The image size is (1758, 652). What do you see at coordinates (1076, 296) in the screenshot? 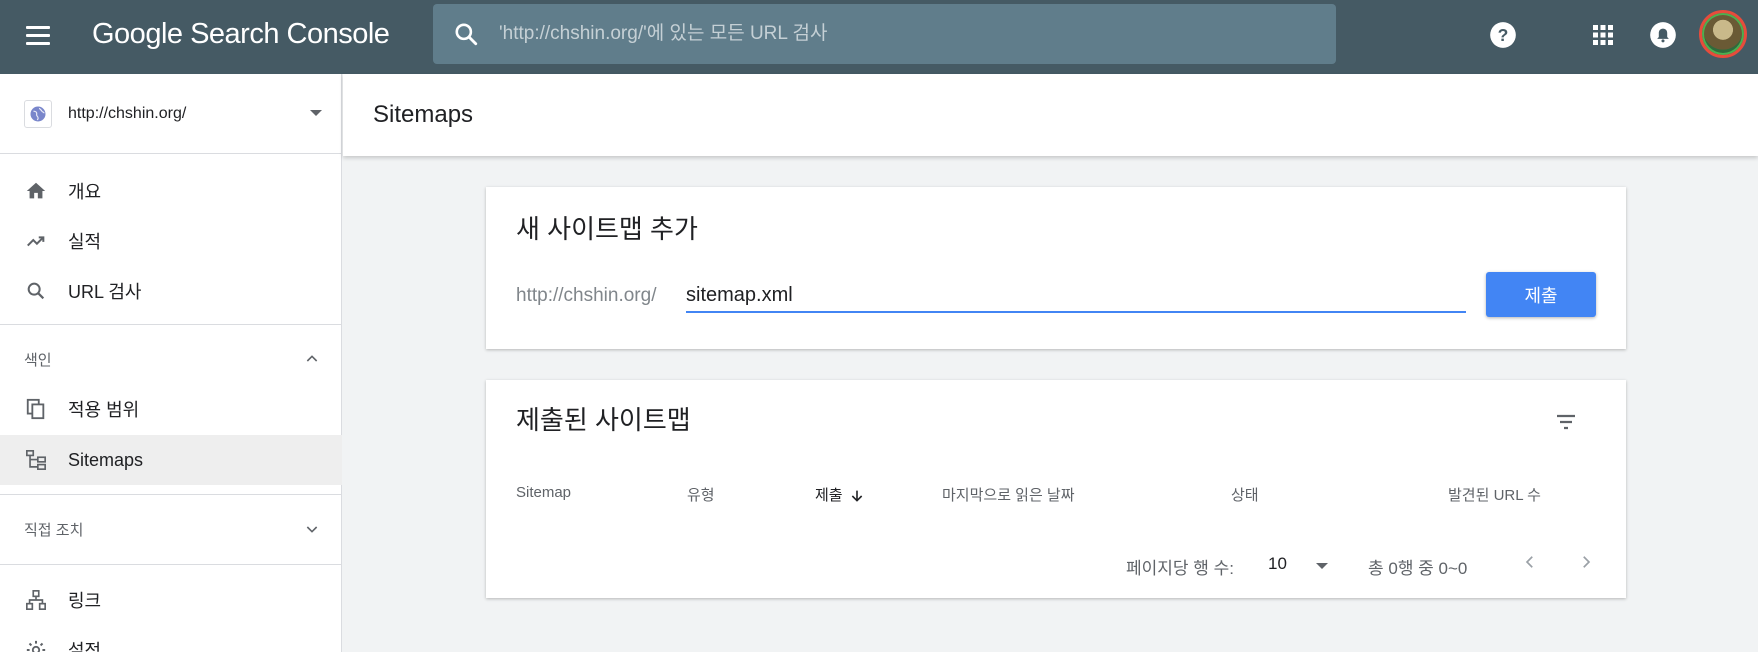
I see `sitemap-url-input` at bounding box center [1076, 296].